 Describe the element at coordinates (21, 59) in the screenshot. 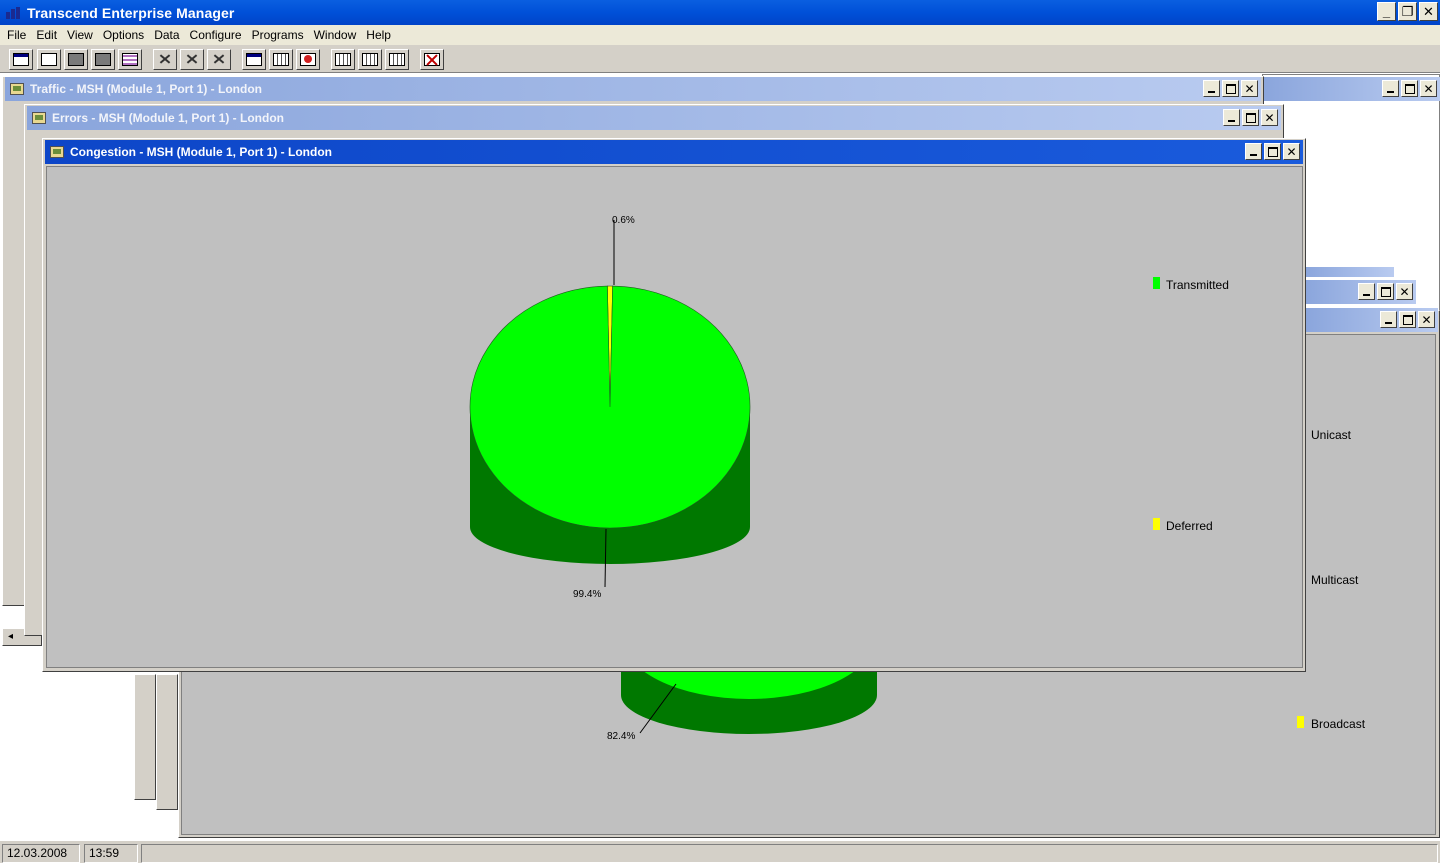

I see `window-icon` at that location.